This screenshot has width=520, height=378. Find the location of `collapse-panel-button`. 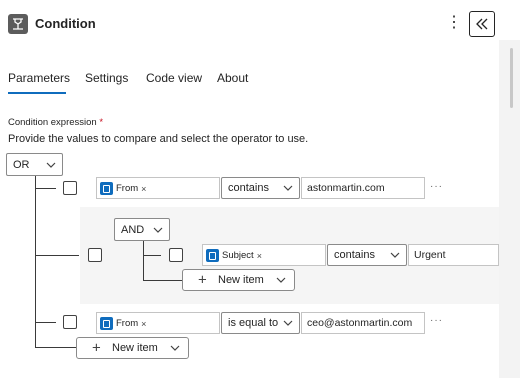

collapse-panel-button is located at coordinates (482, 24).